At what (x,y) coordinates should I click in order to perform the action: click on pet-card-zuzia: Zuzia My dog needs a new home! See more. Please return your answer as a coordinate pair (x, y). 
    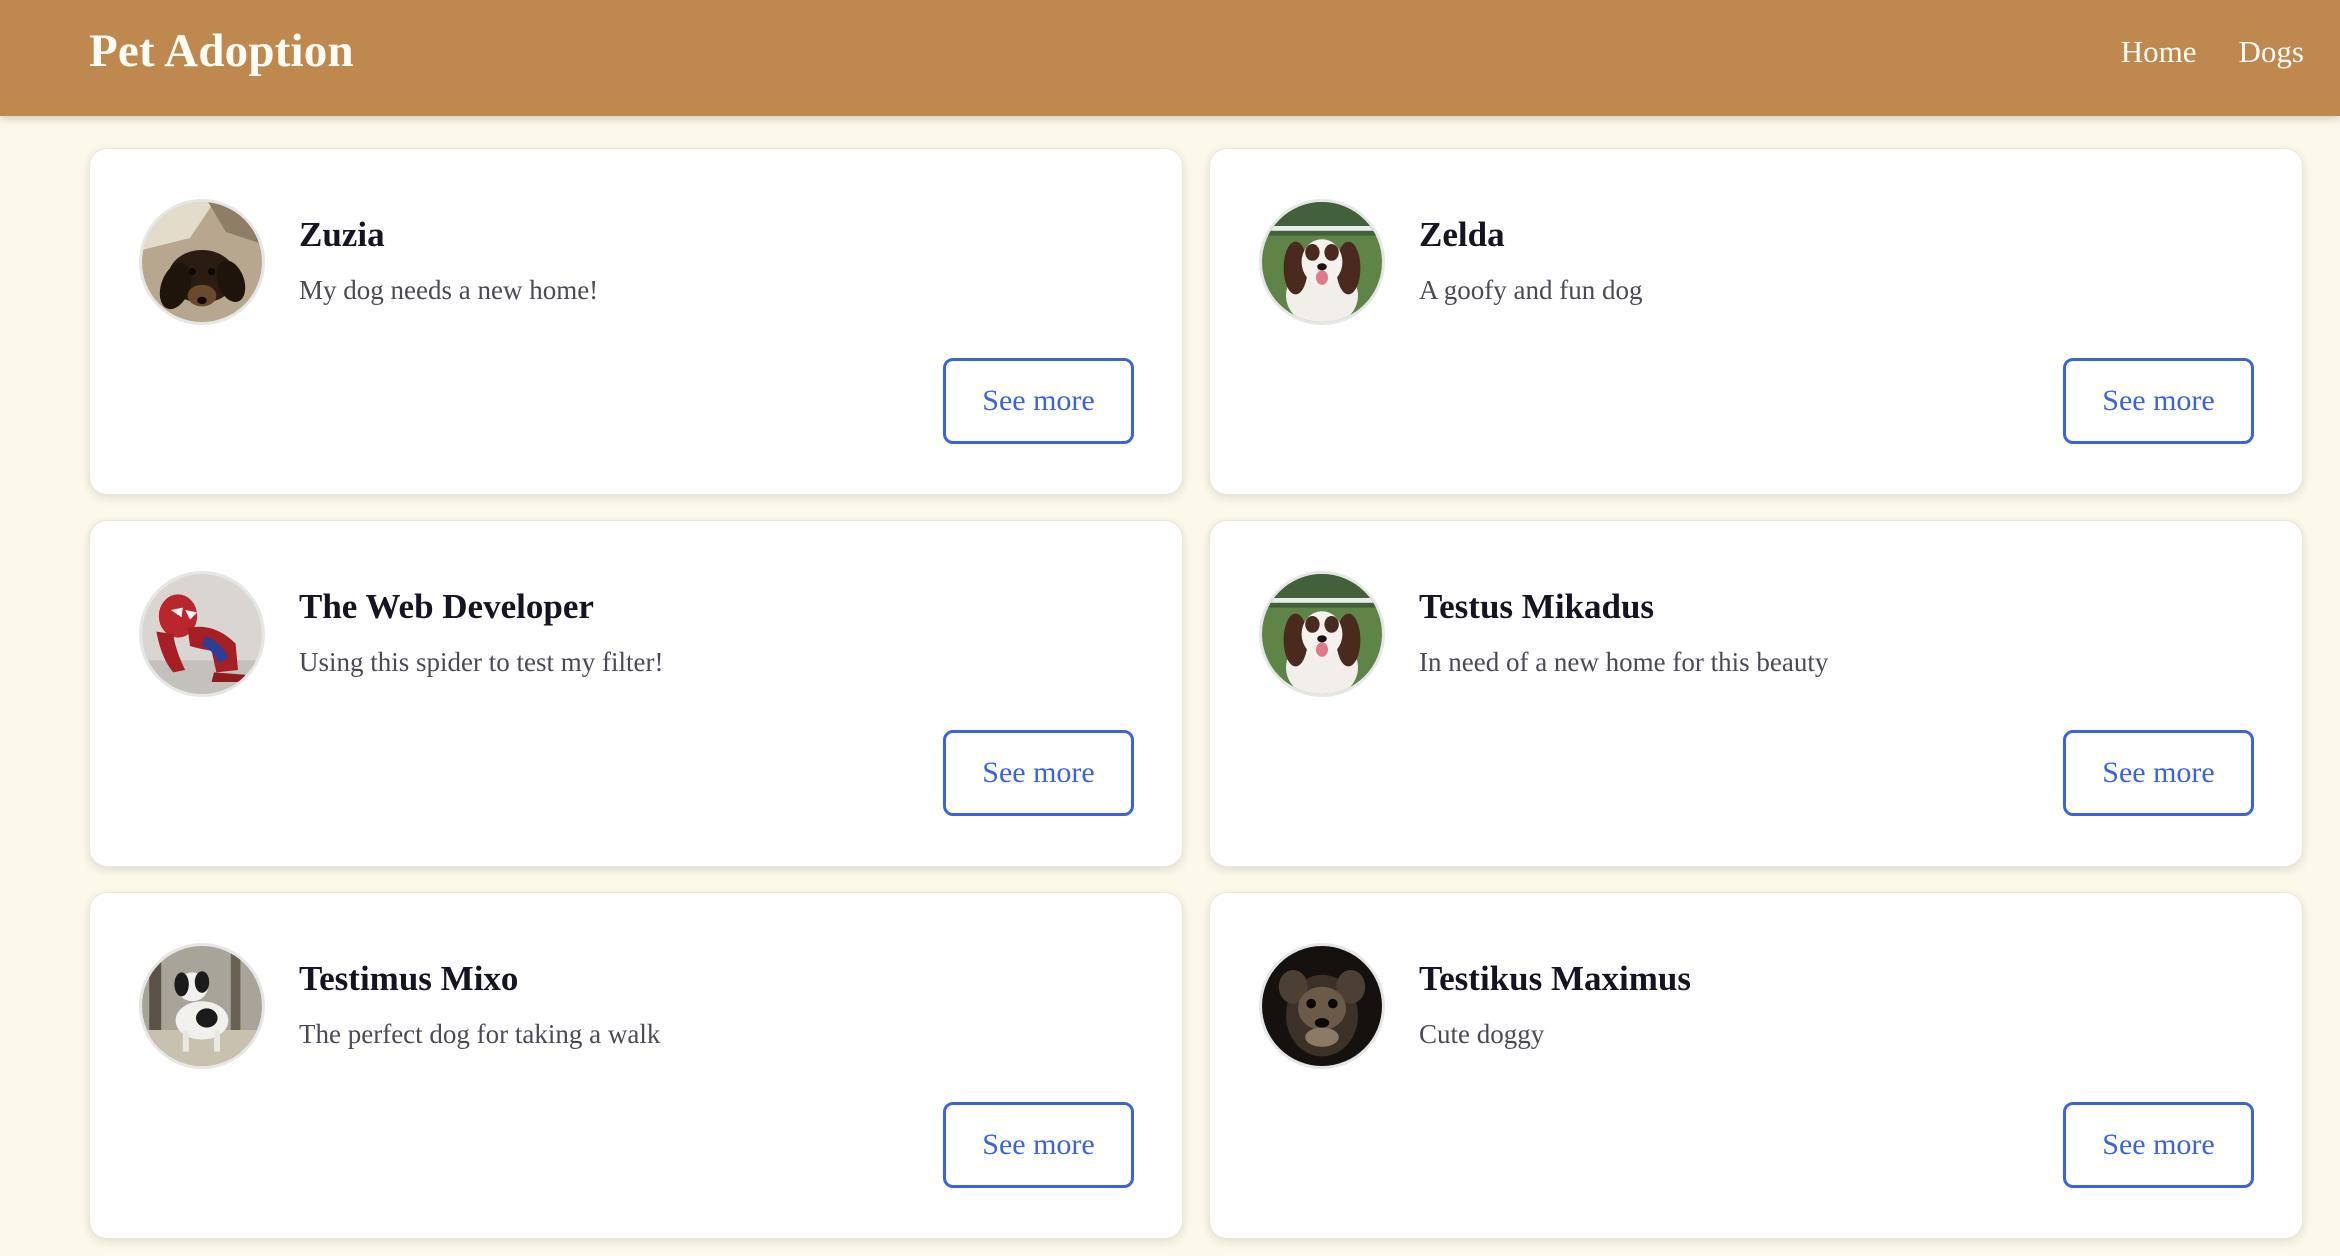
    Looking at the image, I should click on (636, 321).